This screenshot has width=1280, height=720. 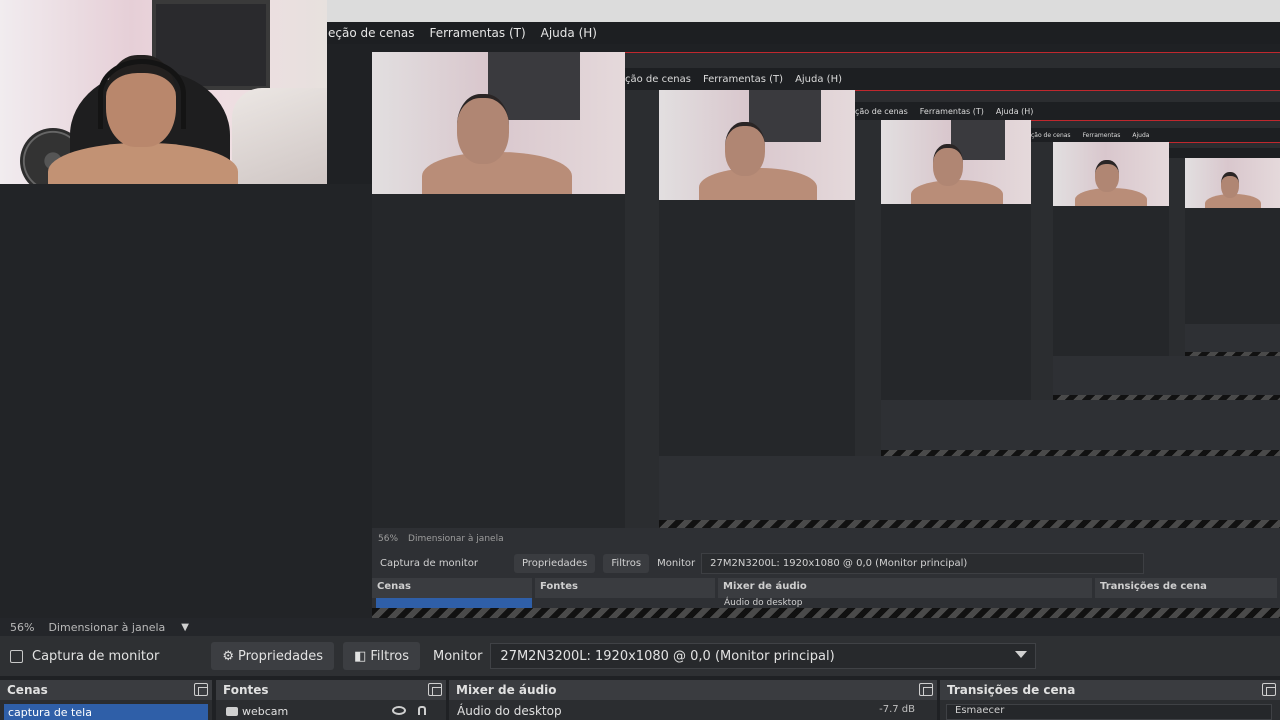 What do you see at coordinates (803, 33) in the screenshot?
I see `menu-bar: eção de cenas Ferramentas (T) Ajuda (H)` at bounding box center [803, 33].